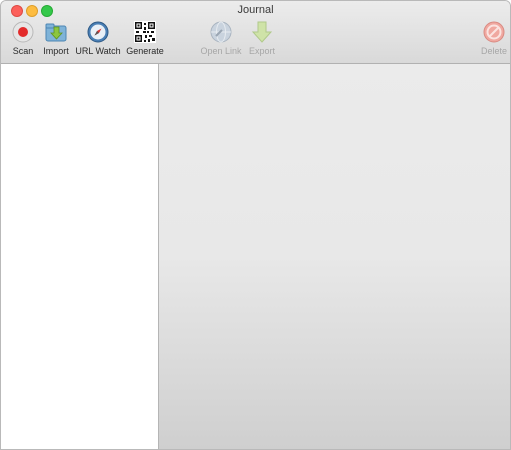 This screenshot has height=450, width=511. I want to click on open-link-button: Open Link, so click(221, 40).